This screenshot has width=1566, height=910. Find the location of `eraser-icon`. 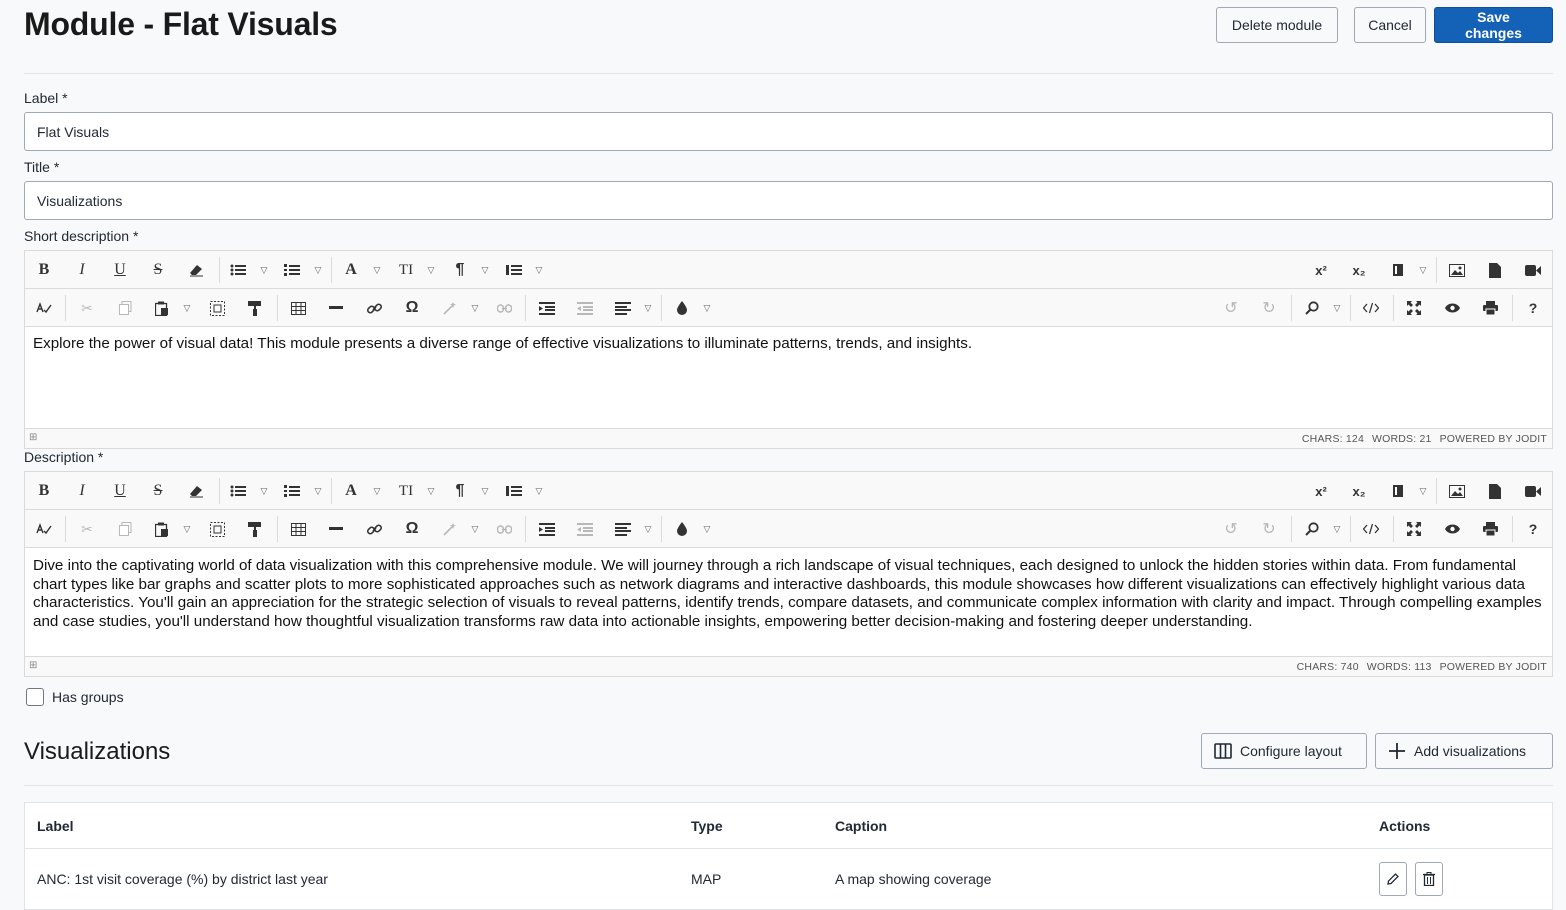

eraser-icon is located at coordinates (196, 491).